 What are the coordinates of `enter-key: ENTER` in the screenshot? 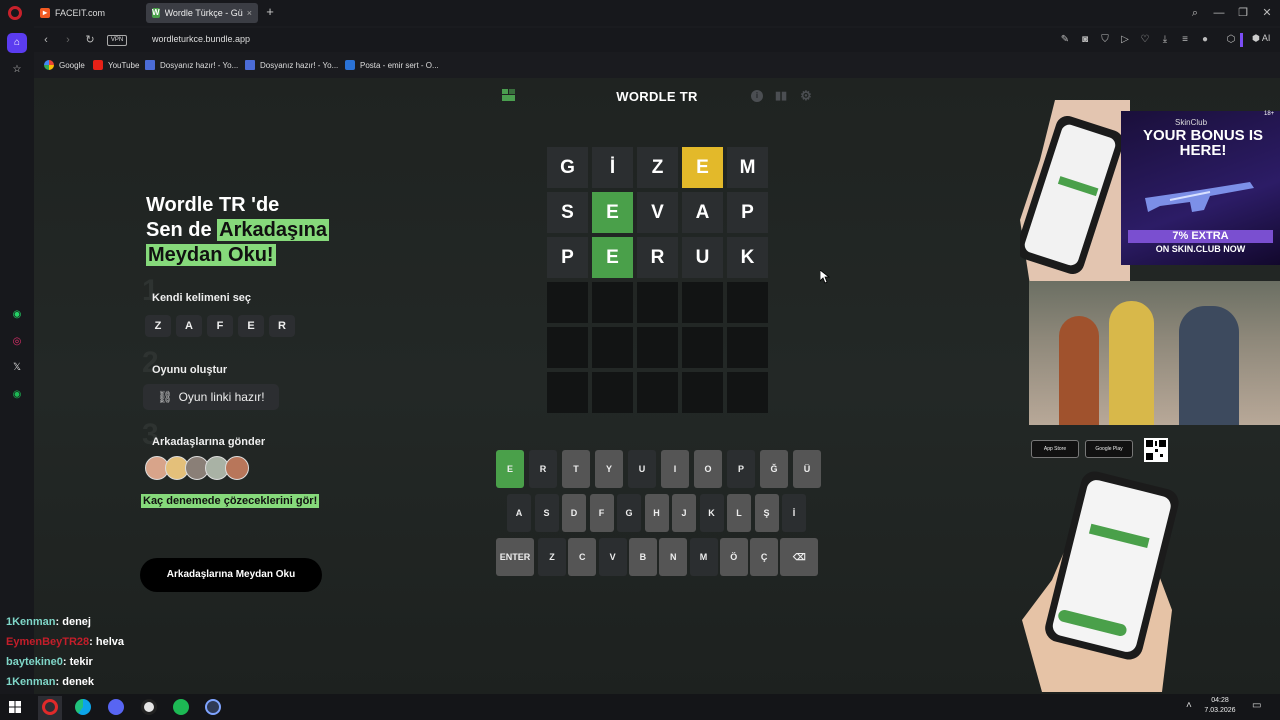 It's located at (515, 557).